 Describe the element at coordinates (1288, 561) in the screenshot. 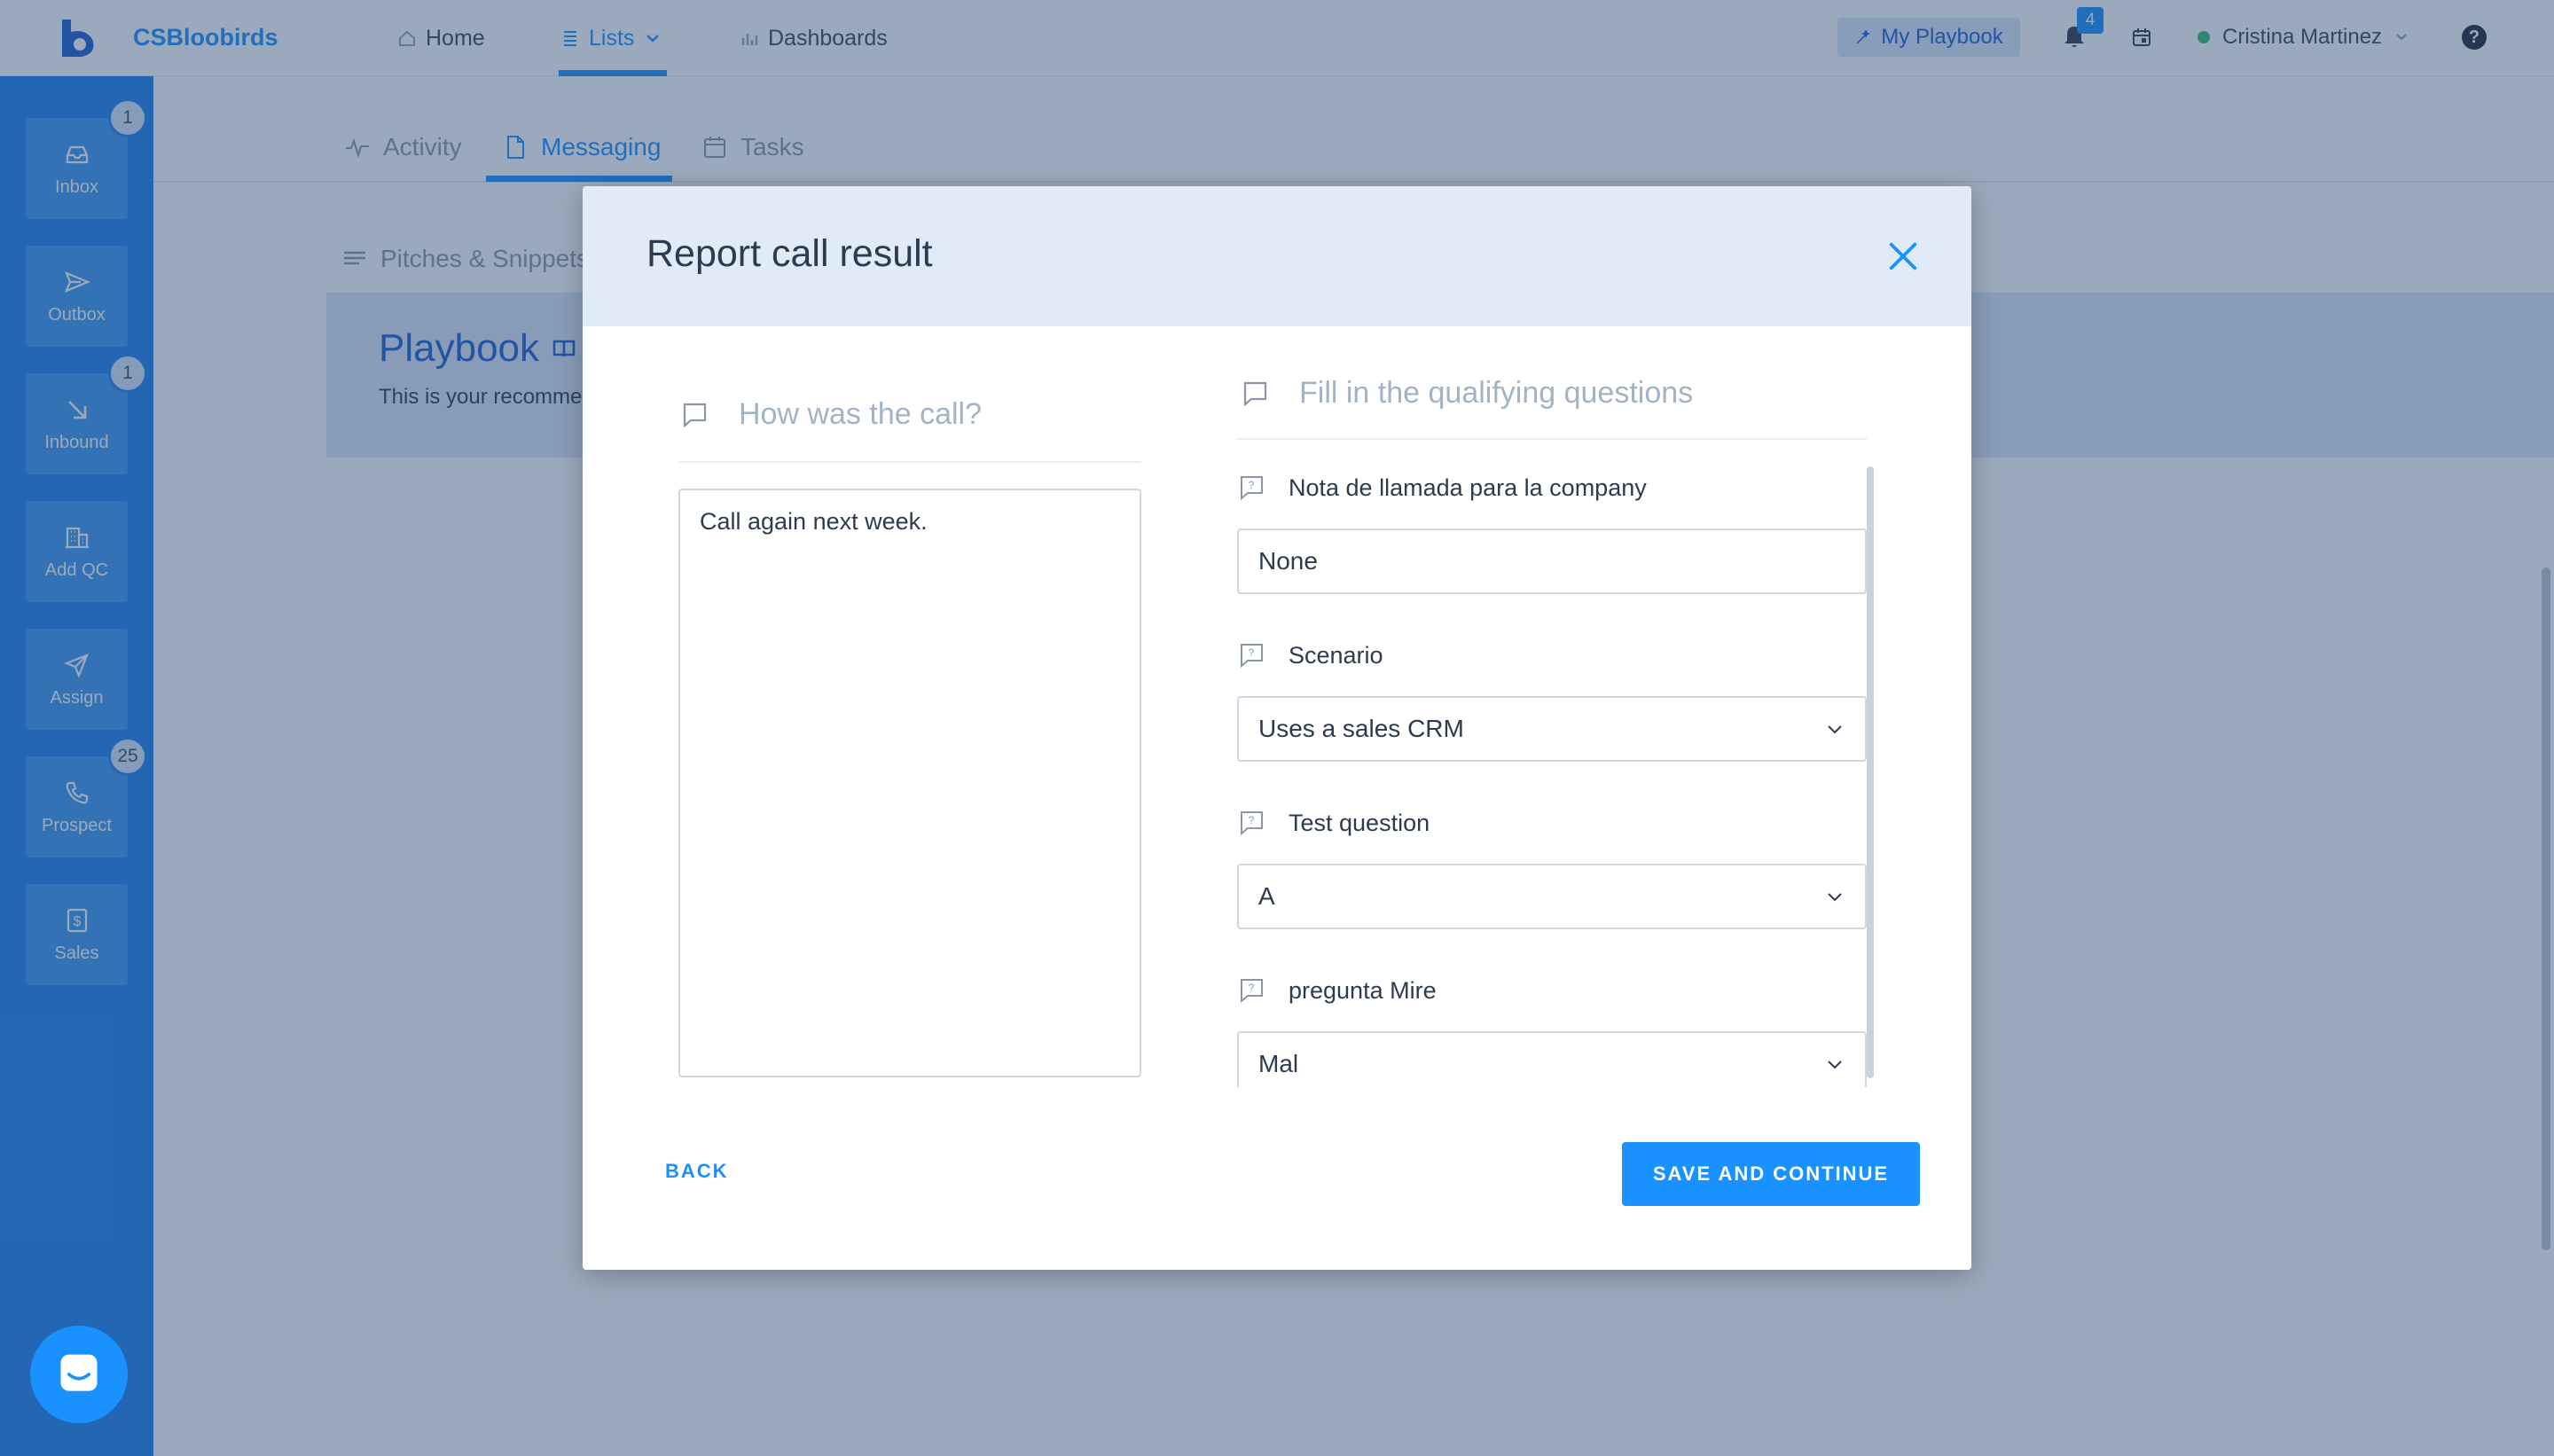

I see `question-input-value: None` at that location.